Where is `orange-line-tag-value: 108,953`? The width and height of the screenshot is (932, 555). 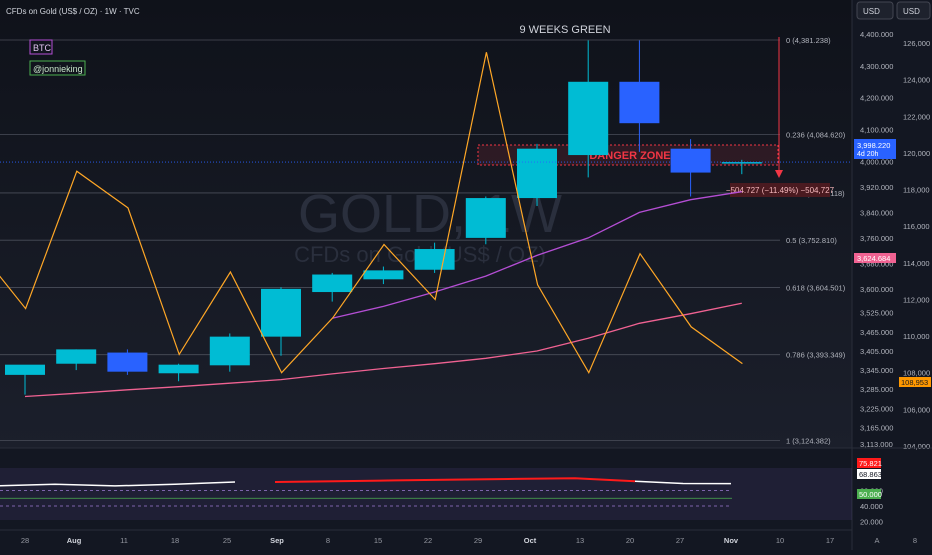 orange-line-tag-value: 108,953 is located at coordinates (914, 382).